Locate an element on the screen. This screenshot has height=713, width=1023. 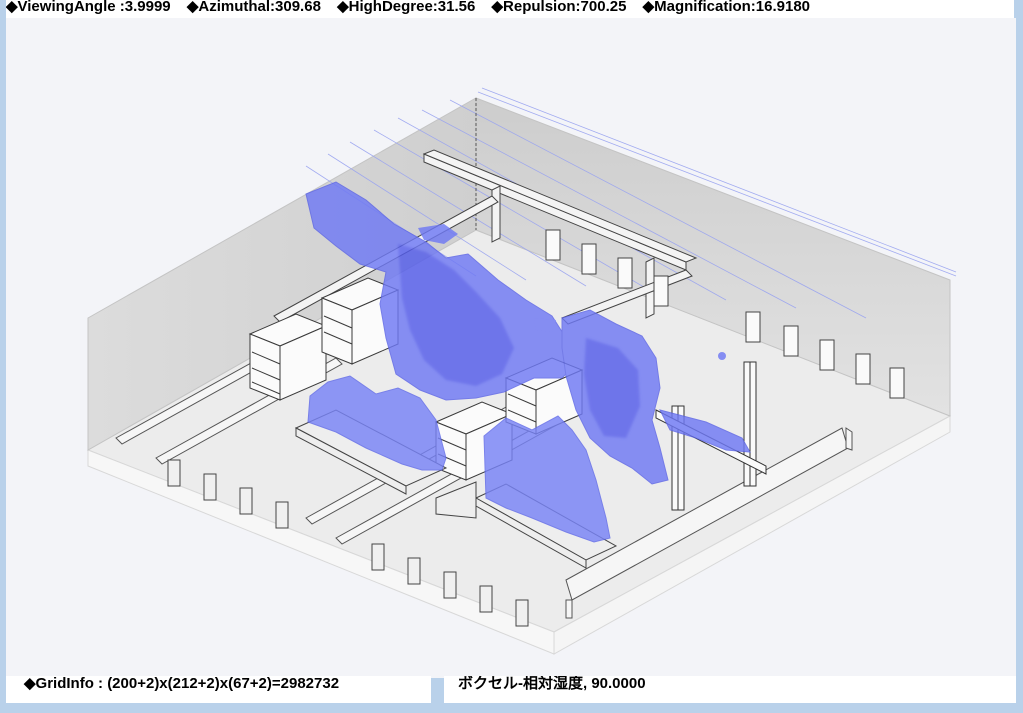
repulsion-label: ◆Repulsion:700.25 is located at coordinates (559, 7).